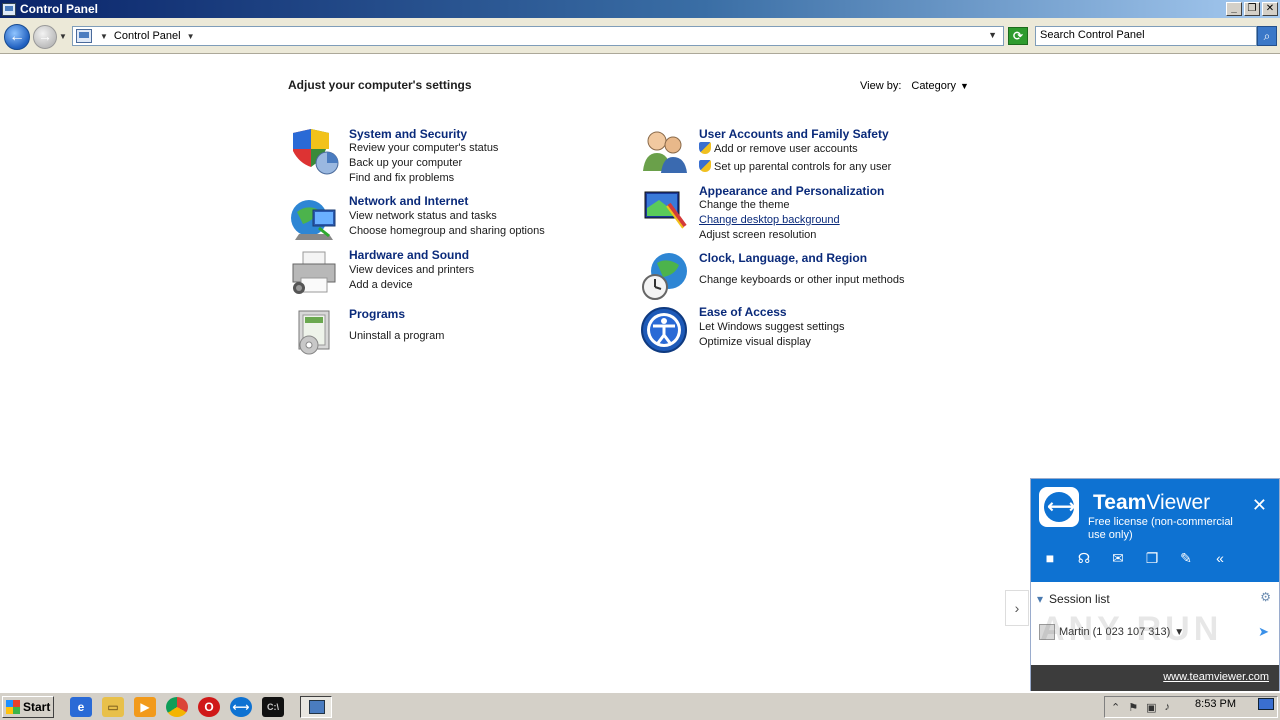 The width and height of the screenshot is (1280, 720). What do you see at coordinates (1263, 632) in the screenshot?
I see `cursor-icon: ➤` at bounding box center [1263, 632].